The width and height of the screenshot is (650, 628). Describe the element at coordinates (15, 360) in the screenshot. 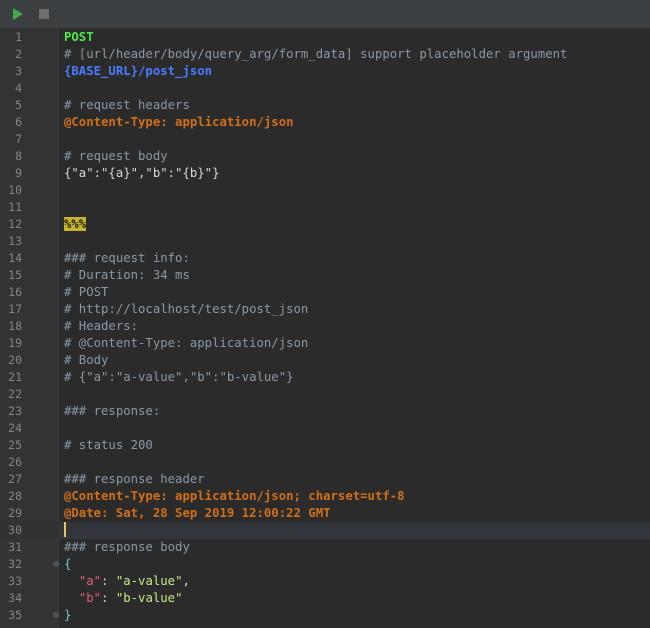

I see `line-number: 20` at that location.